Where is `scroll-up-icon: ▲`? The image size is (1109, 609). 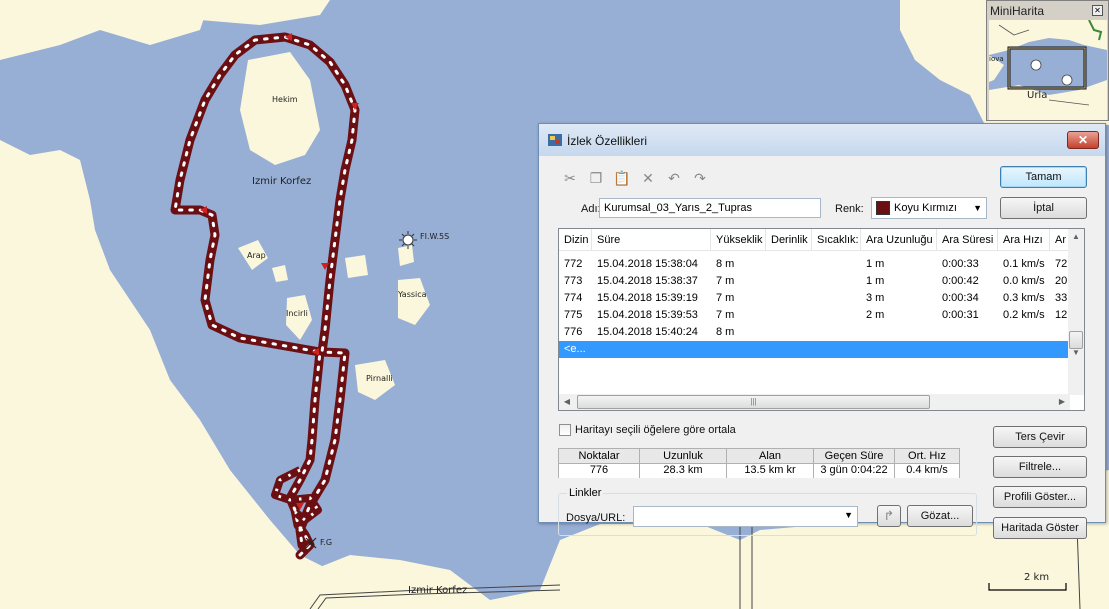 scroll-up-icon: ▲ is located at coordinates (1076, 237).